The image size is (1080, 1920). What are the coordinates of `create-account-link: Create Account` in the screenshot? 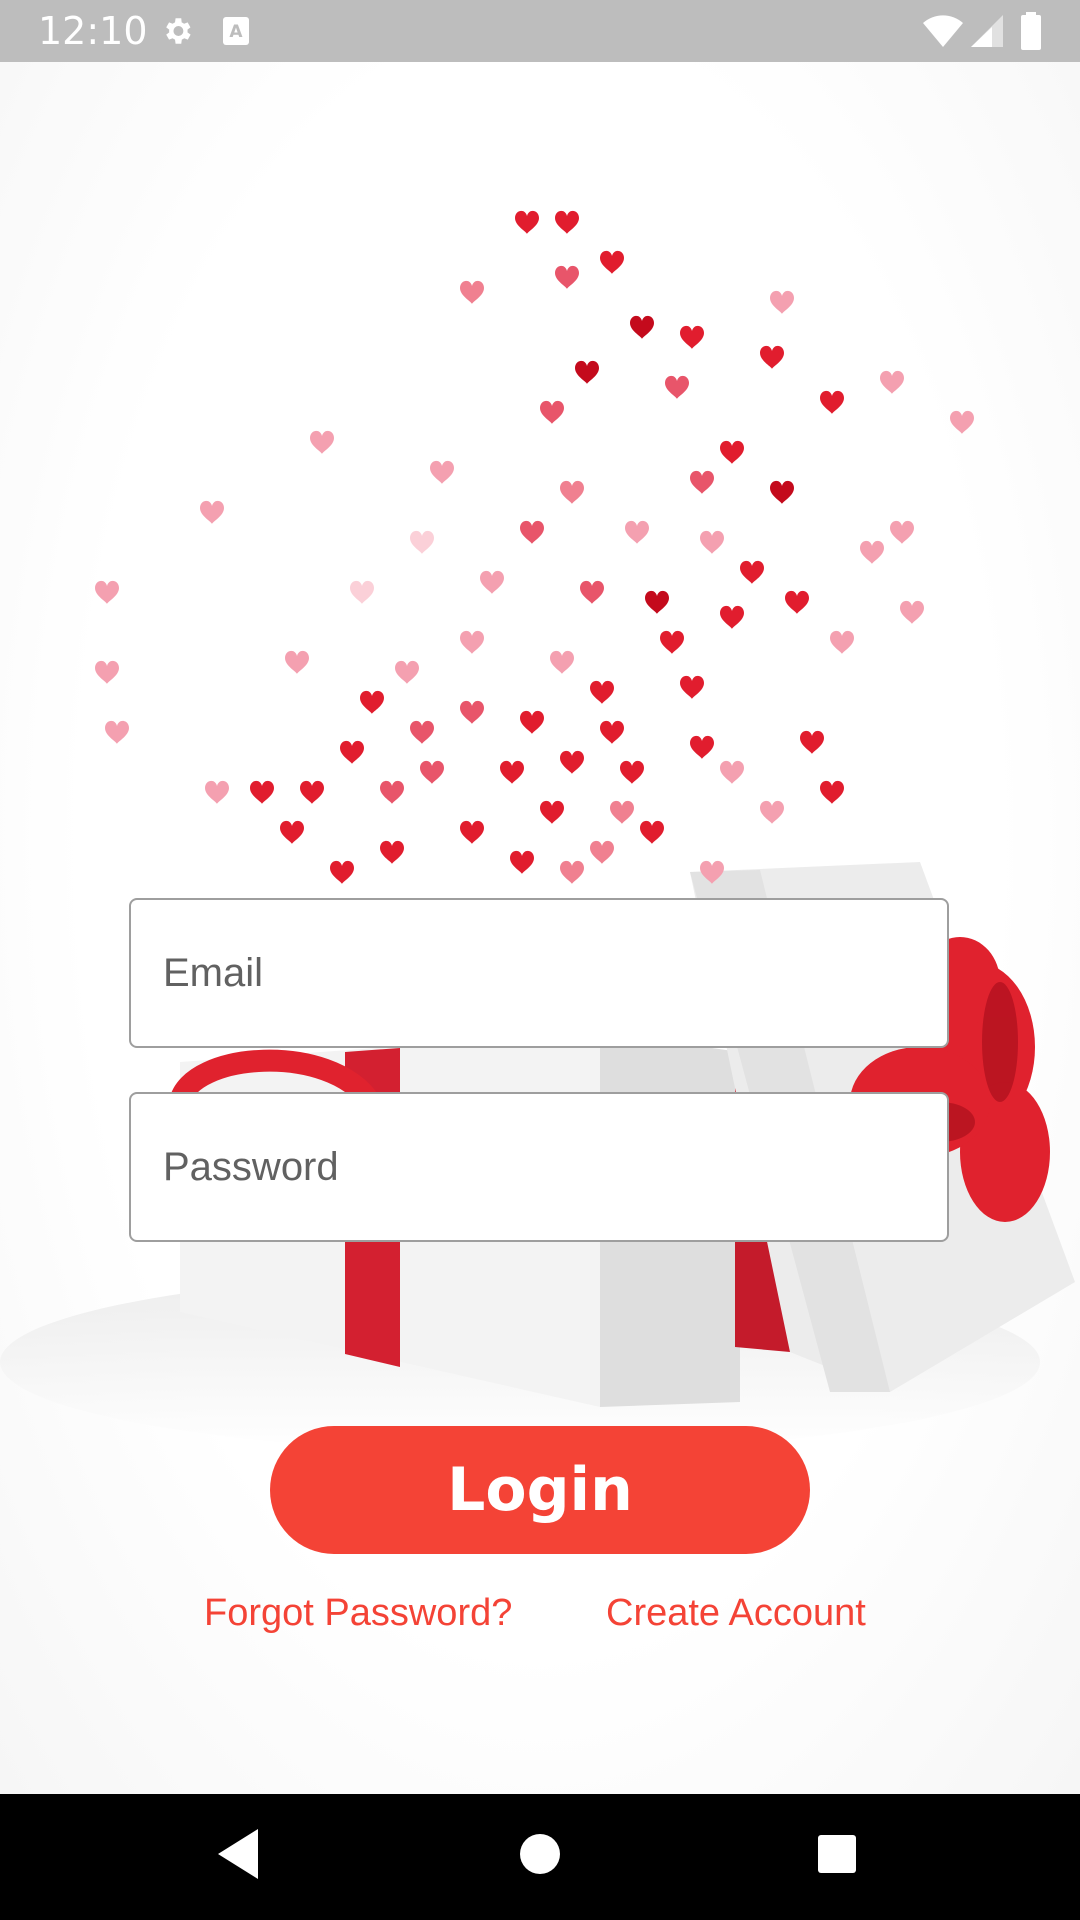 It's located at (736, 1613).